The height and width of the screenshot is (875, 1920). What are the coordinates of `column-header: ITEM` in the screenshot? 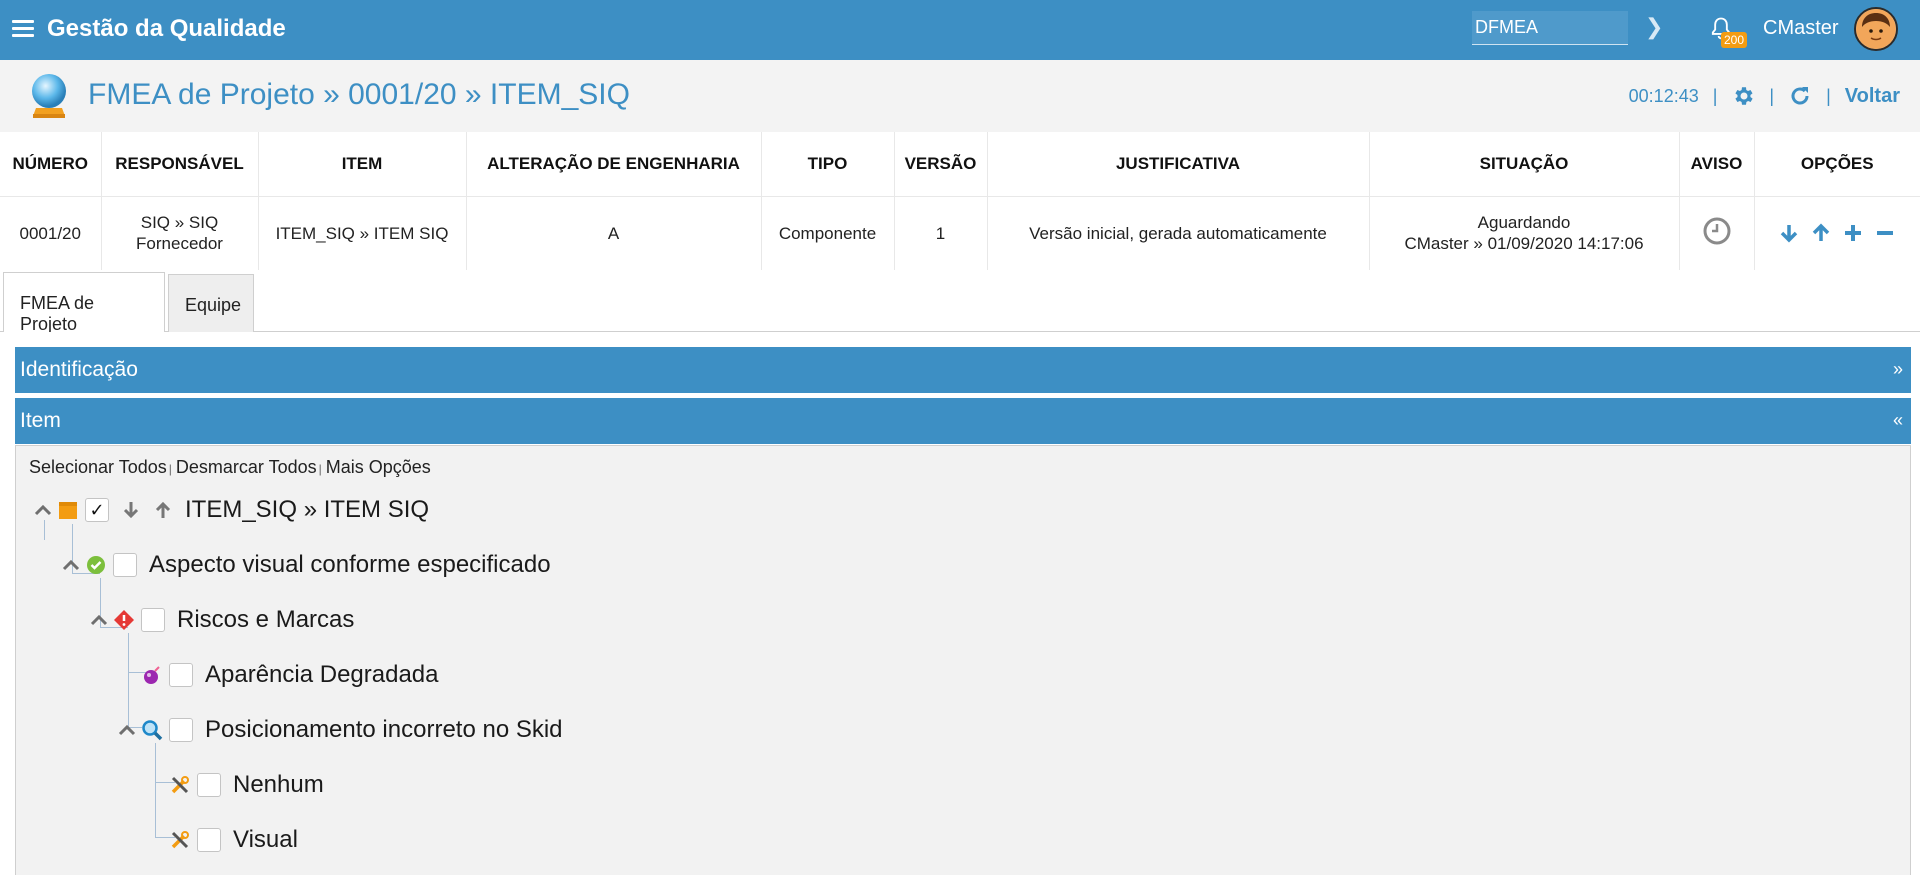 It's located at (362, 164).